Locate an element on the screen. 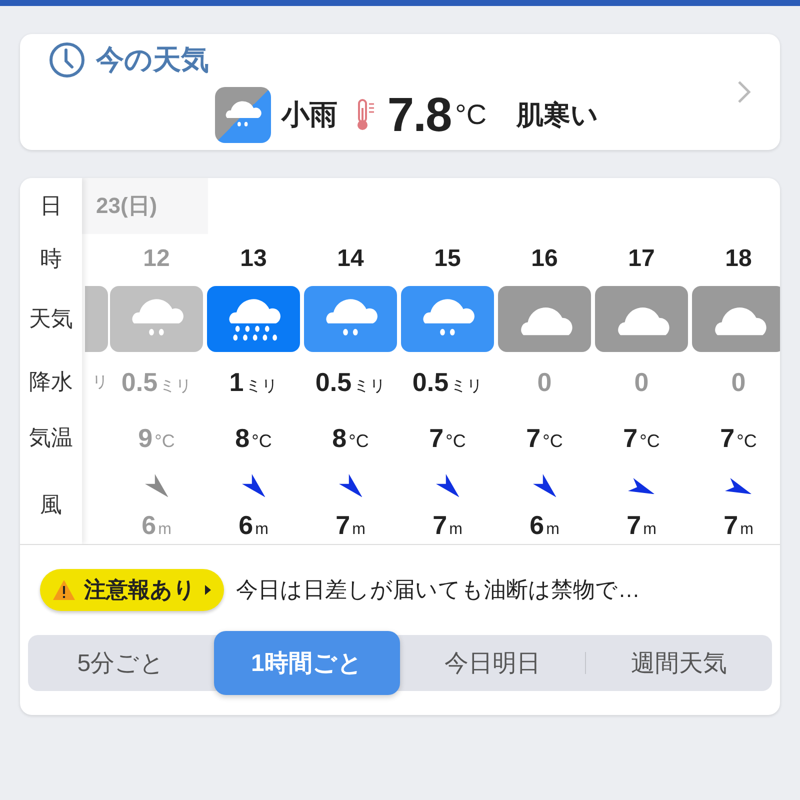 The height and width of the screenshot is (800, 800). precipitation-value: 1 ミリ is located at coordinates (253, 382).